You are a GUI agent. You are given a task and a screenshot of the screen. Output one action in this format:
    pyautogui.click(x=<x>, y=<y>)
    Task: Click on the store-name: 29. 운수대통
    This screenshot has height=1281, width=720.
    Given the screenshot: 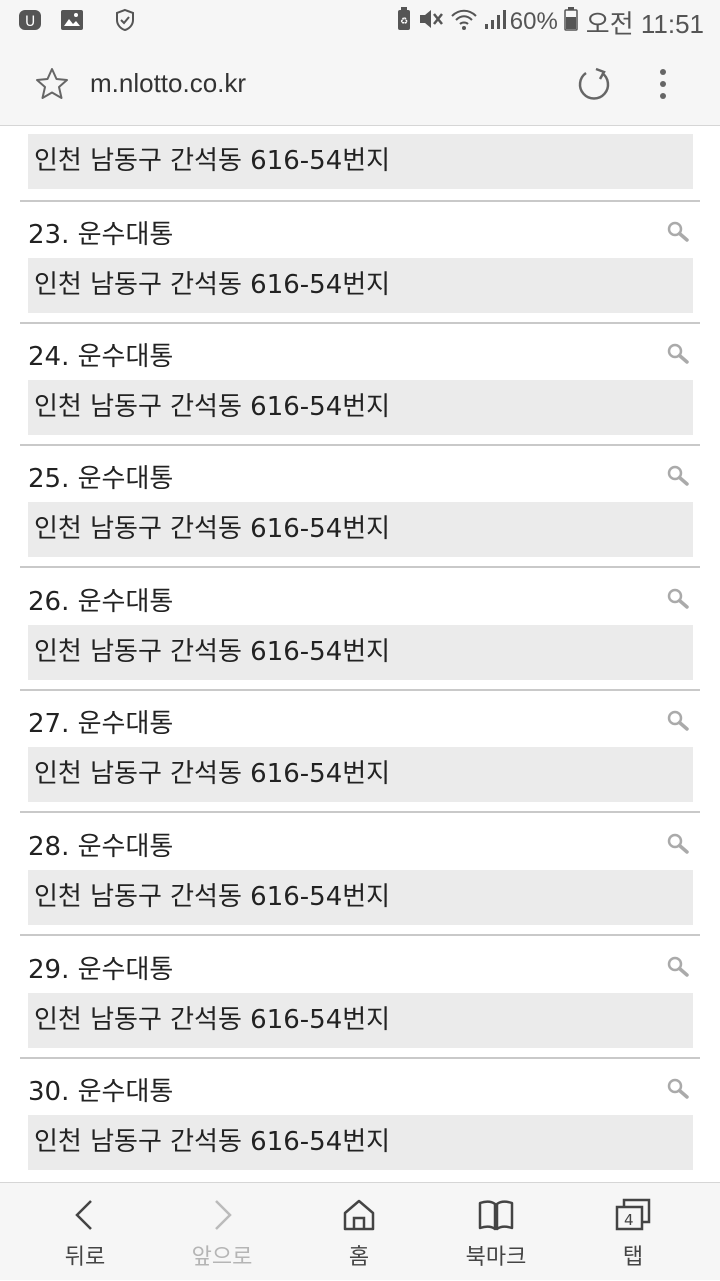 What is the action you would take?
    pyautogui.click(x=100, y=967)
    